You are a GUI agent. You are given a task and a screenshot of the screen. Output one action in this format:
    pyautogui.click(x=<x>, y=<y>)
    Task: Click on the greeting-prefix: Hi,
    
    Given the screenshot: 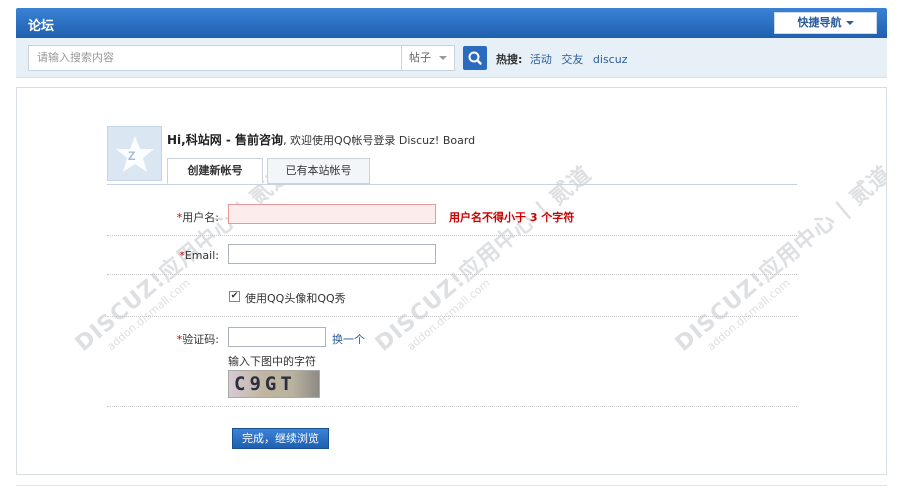 What is the action you would take?
    pyautogui.click(x=176, y=140)
    